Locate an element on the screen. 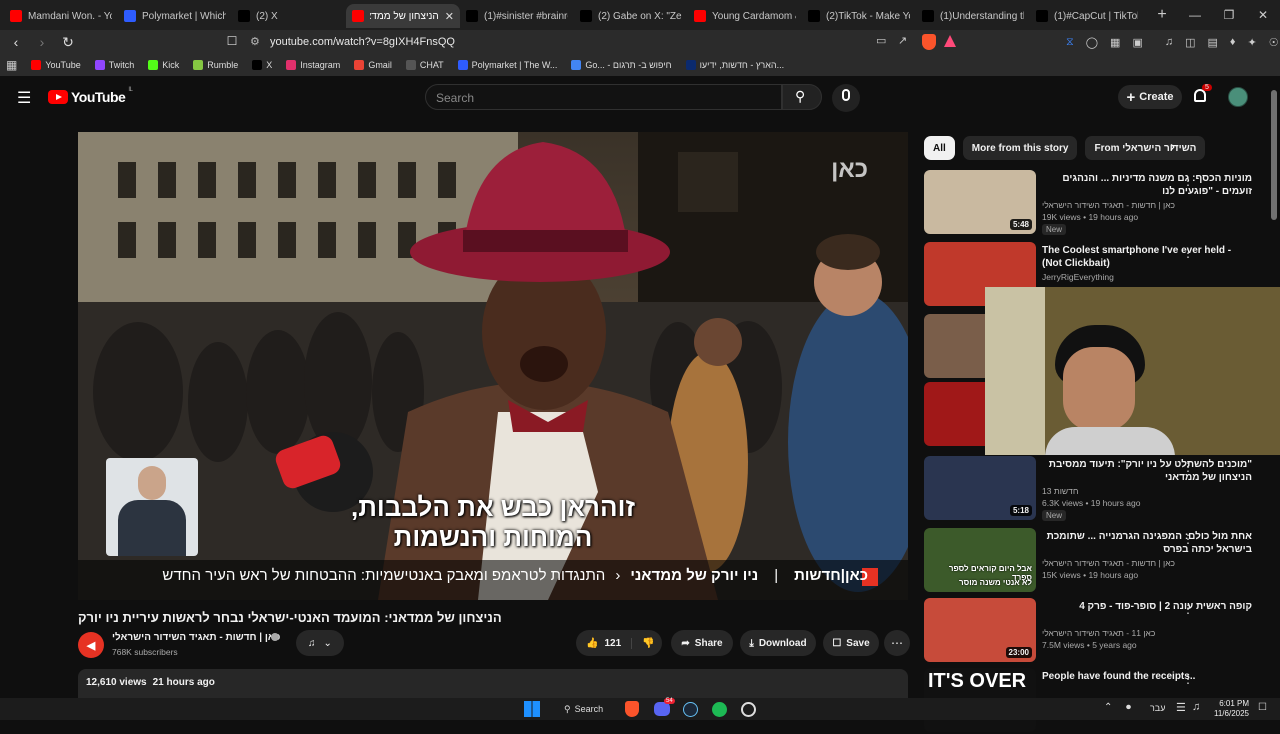  create-button: + Create is located at coordinates (1150, 97).